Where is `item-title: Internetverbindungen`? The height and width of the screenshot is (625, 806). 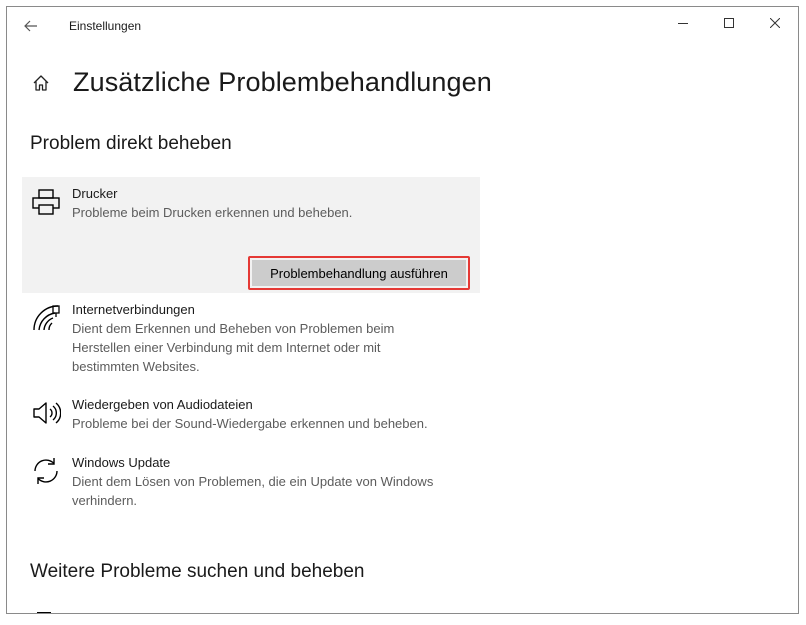
item-title: Internetverbindungen is located at coordinates (133, 309).